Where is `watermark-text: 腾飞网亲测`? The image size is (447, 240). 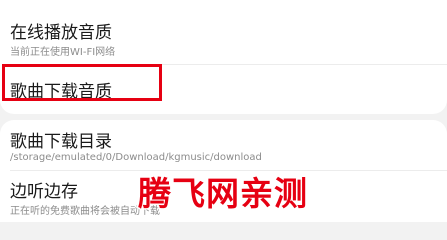
watermark-text: 腾飞网亲测 is located at coordinates (223, 194).